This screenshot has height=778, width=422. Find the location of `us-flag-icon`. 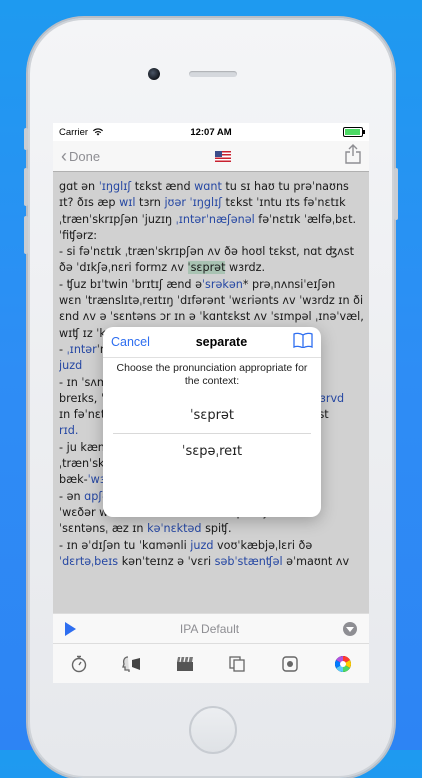

us-flag-icon is located at coordinates (222, 156).